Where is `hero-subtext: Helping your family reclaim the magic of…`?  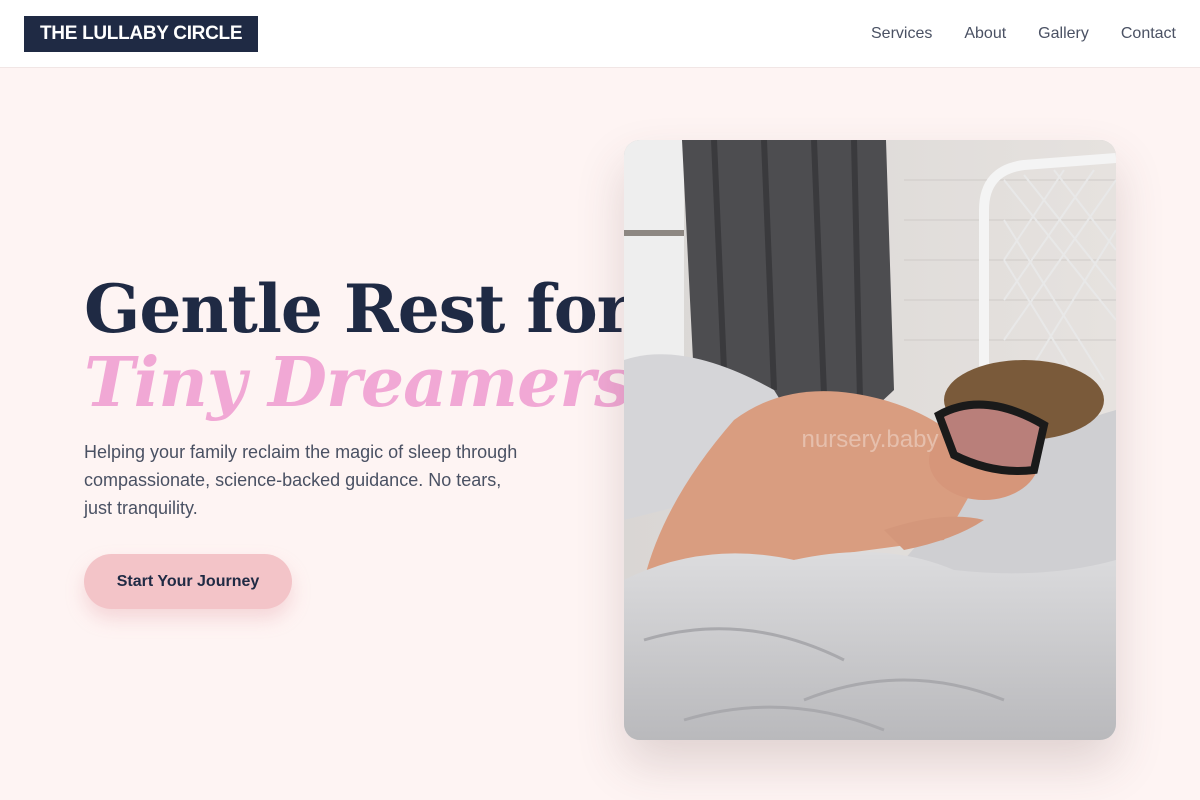
hero-subtext: Helping your family reclaim the magic of… is located at coordinates (301, 480).